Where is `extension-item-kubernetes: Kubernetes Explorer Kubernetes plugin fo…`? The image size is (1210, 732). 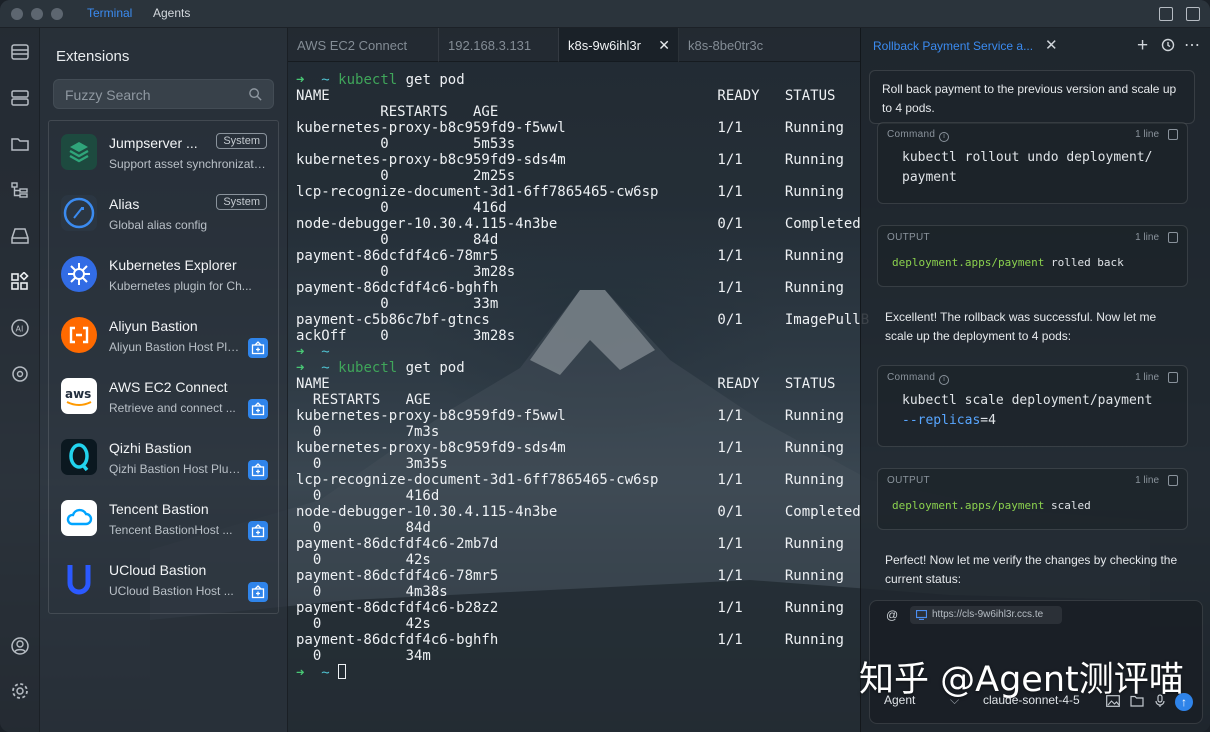
extension-item-kubernetes: Kubernetes Explorer Kubernetes plugin fo… is located at coordinates (163, 273).